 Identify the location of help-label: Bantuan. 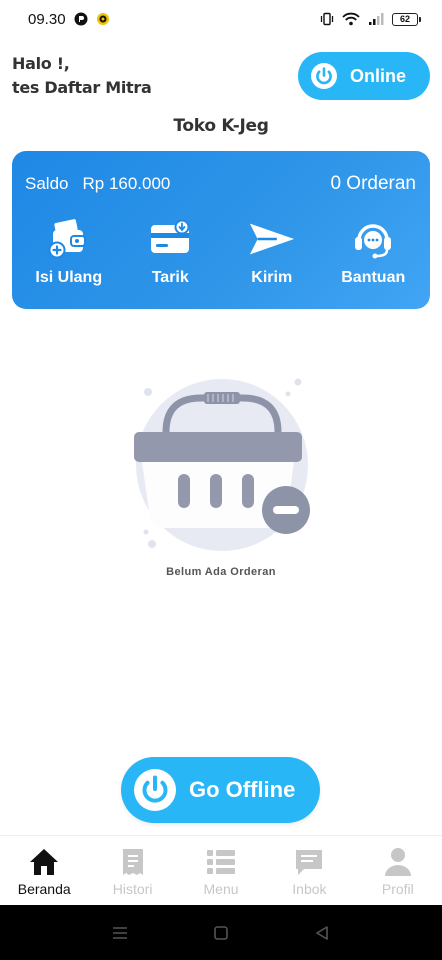
(373, 277).